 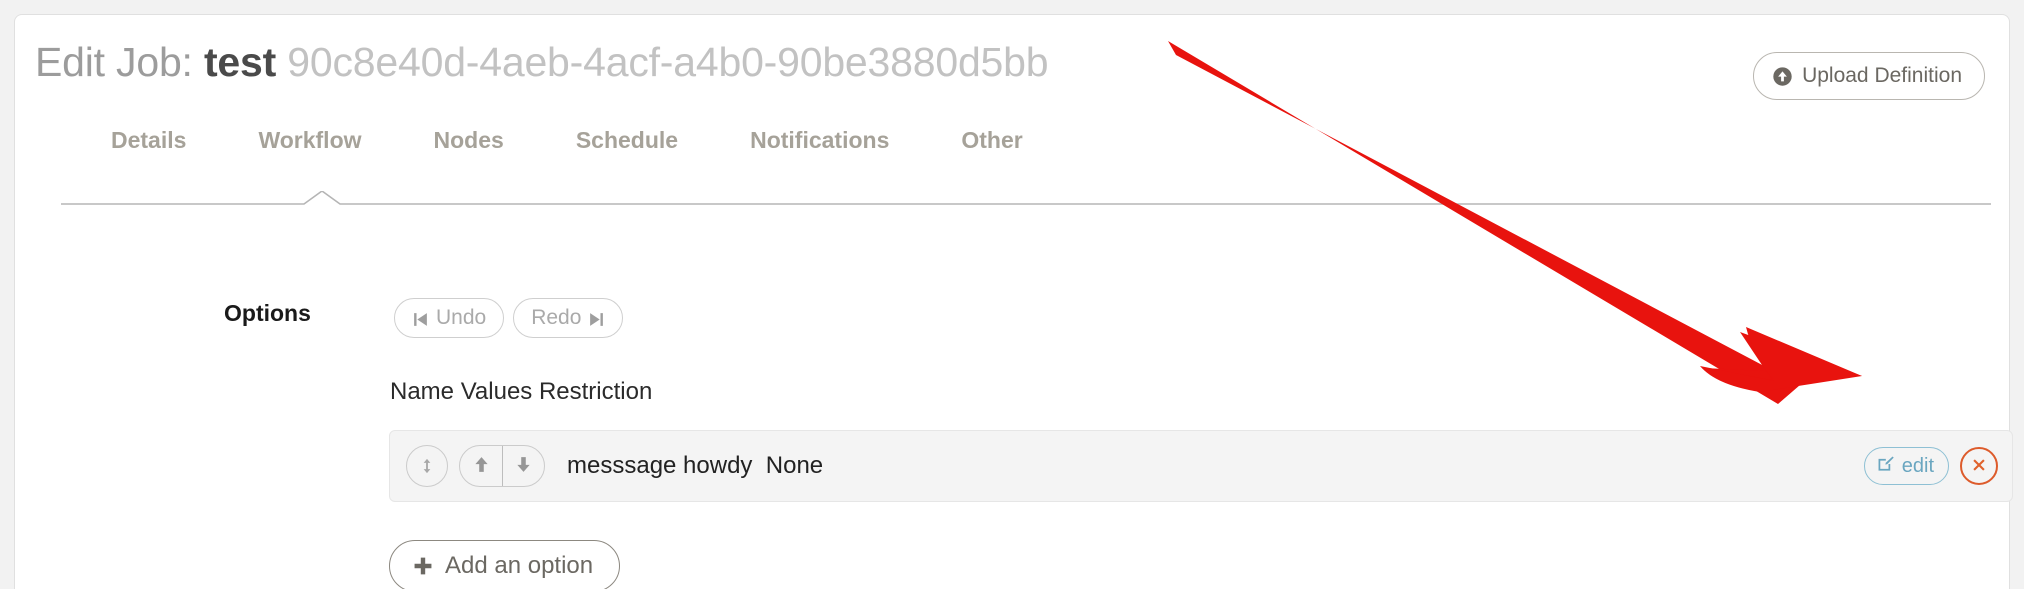 What do you see at coordinates (519, 565) in the screenshot?
I see `add-option-label: Add an option` at bounding box center [519, 565].